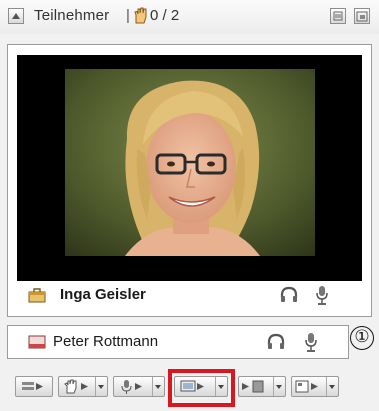 The width and height of the screenshot is (379, 411). I want to click on raise-hand-button, so click(83, 386).